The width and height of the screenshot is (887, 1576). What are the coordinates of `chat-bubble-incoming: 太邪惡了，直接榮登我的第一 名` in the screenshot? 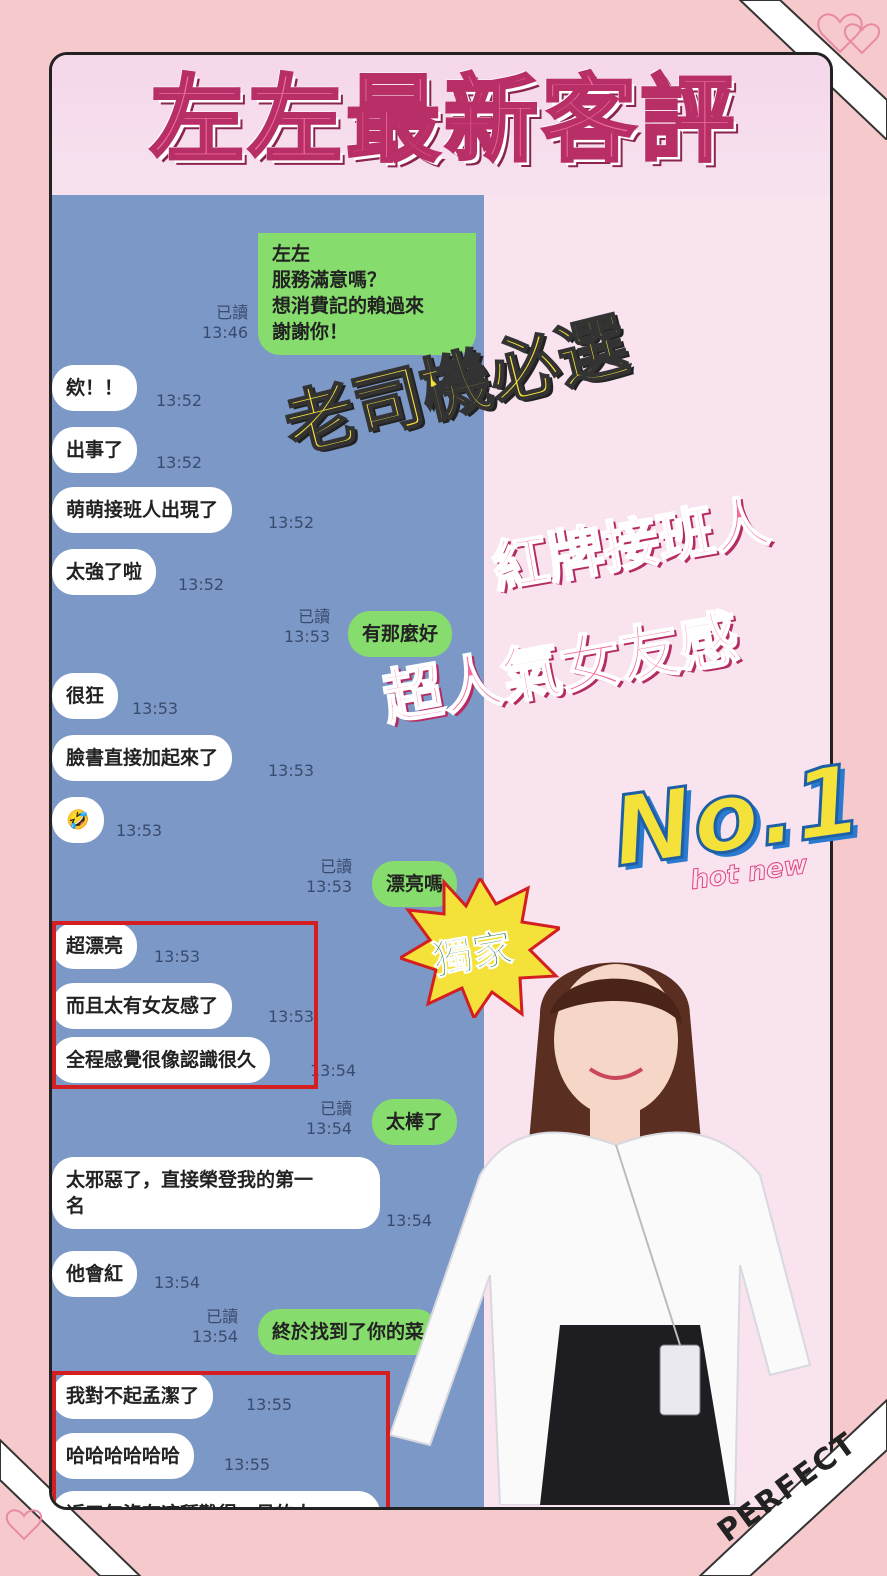 It's located at (216, 1193).